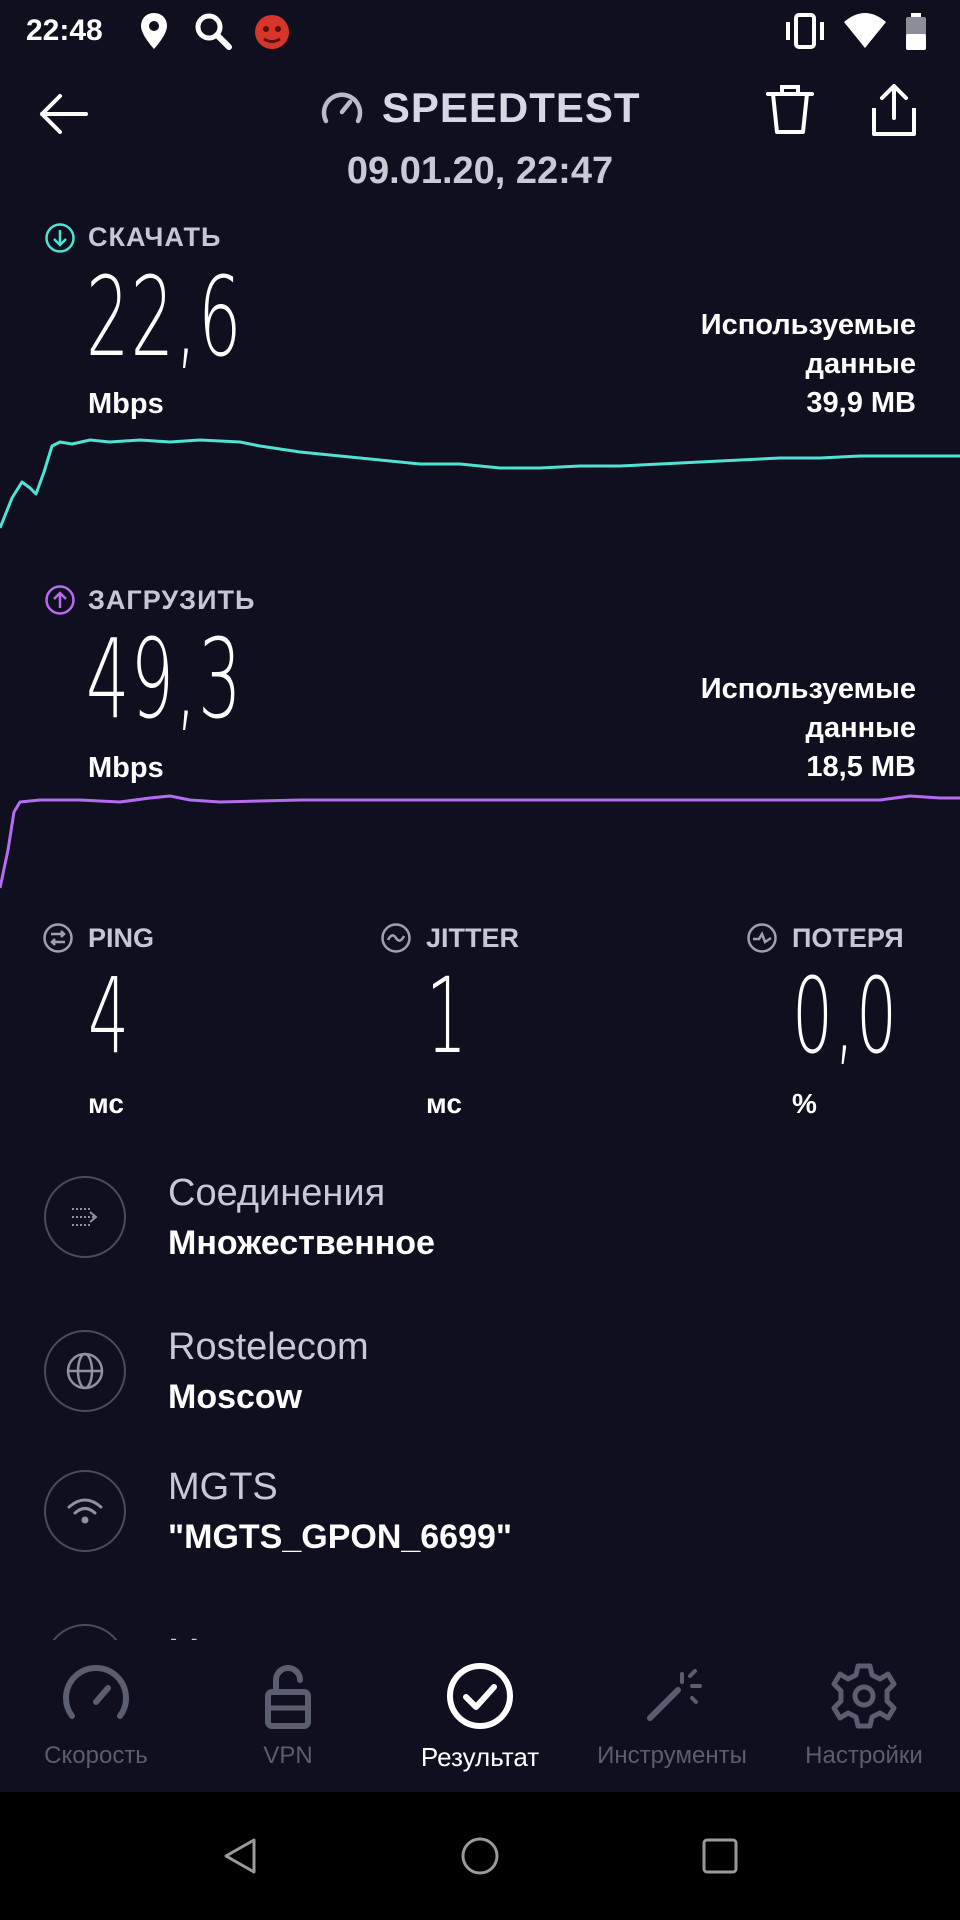  Describe the element at coordinates (342, 108) in the screenshot. I see `speedometer-logo-icon` at that location.